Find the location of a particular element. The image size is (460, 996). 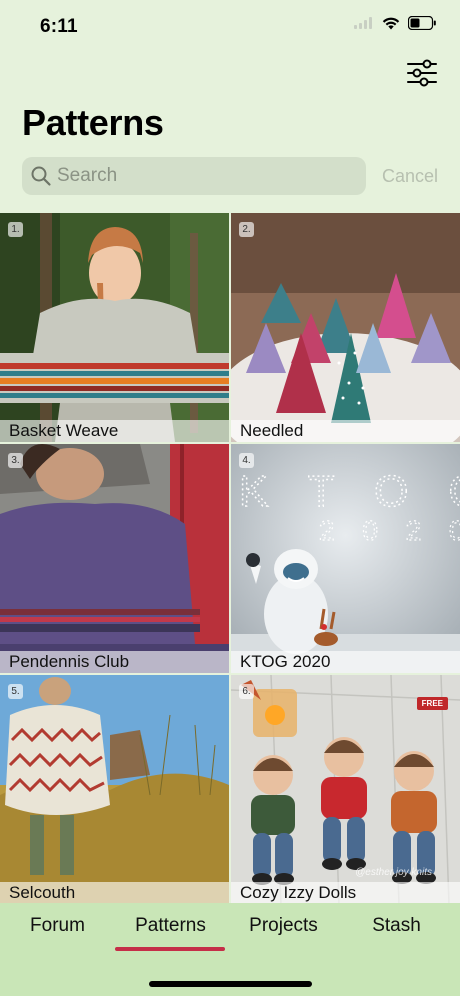

home-indicator is located at coordinates (230, 984).